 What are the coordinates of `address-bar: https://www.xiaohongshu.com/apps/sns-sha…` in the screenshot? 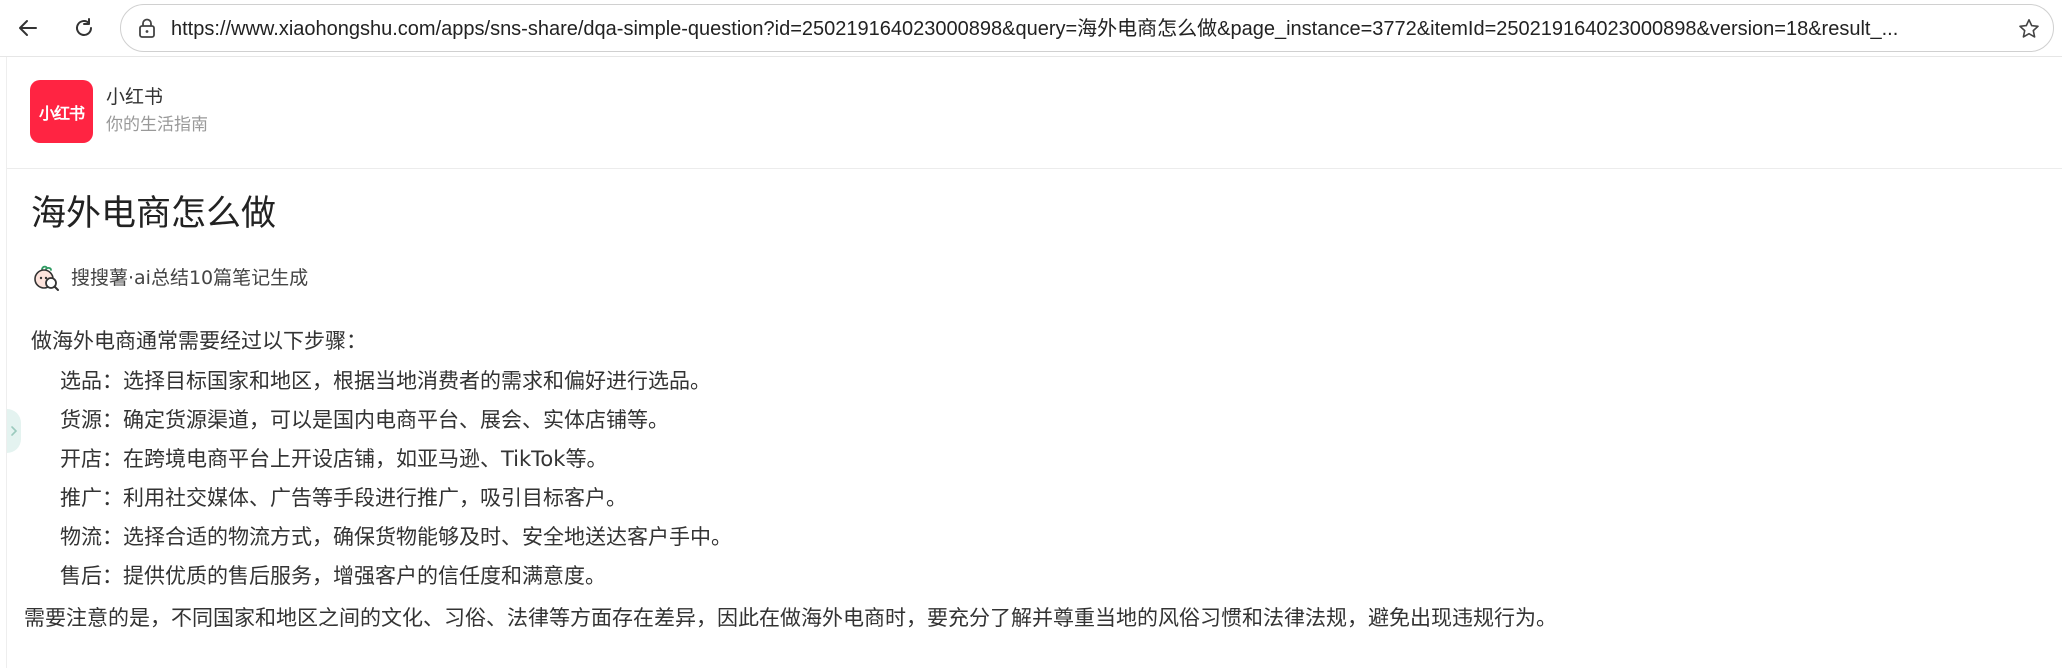 It's located at (1087, 28).